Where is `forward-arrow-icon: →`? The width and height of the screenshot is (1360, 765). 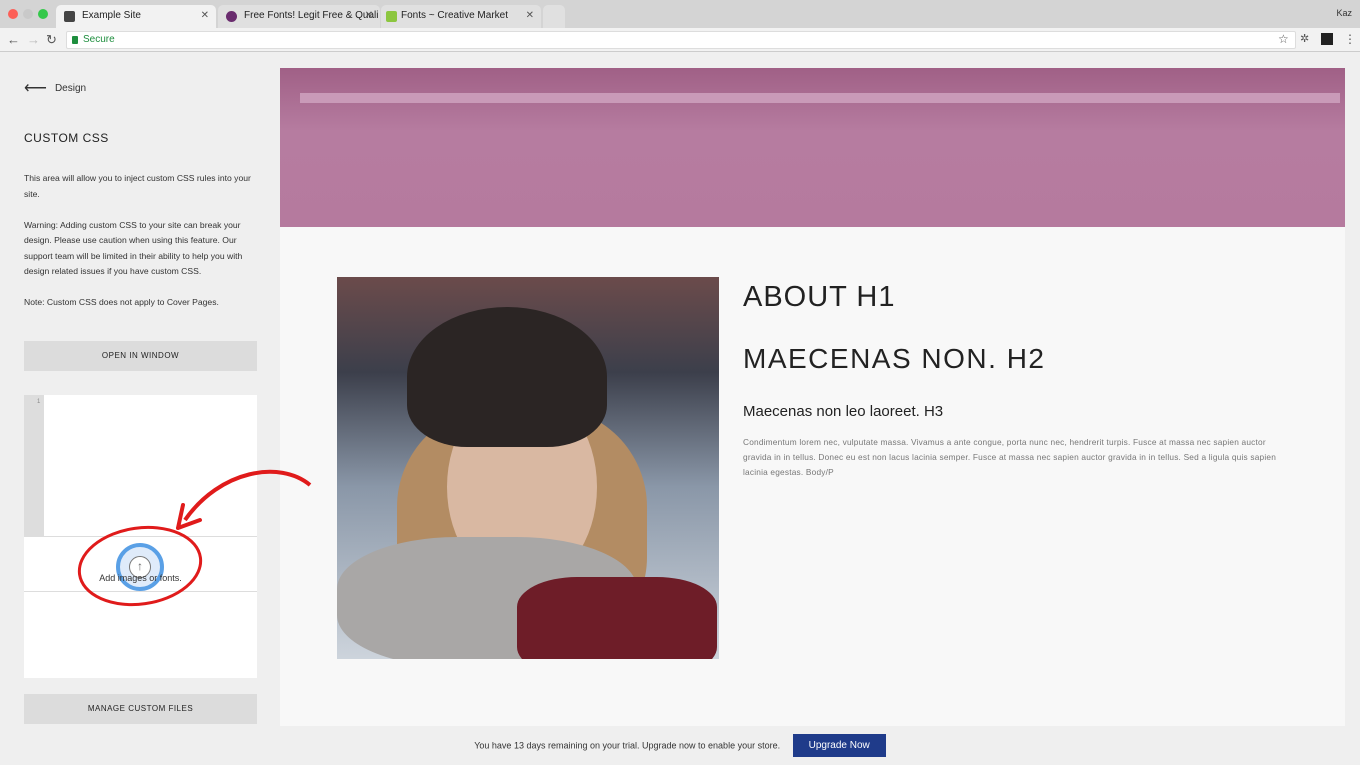 forward-arrow-icon: → is located at coordinates (33, 39).